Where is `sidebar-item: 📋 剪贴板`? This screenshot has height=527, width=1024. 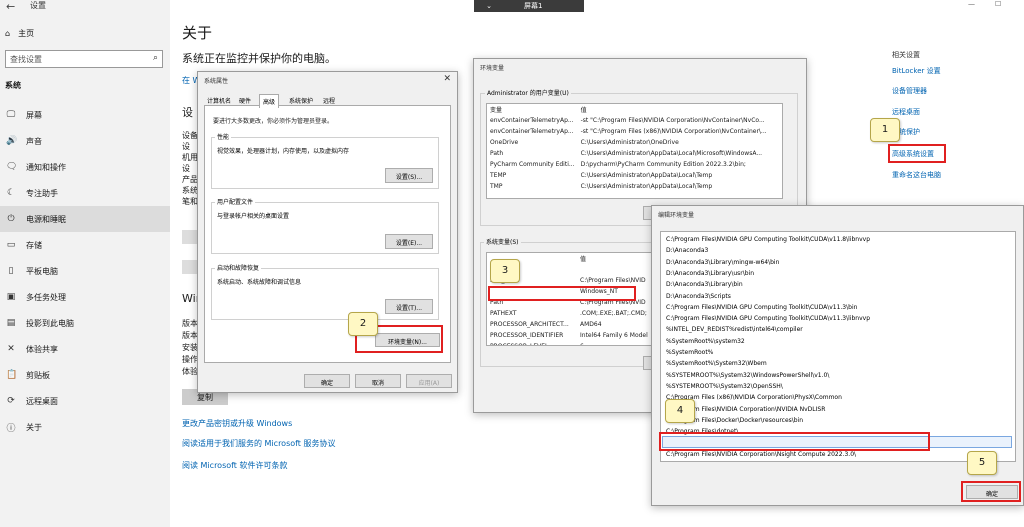
sidebar-item: 📋 剪贴板 is located at coordinates (85, 375).